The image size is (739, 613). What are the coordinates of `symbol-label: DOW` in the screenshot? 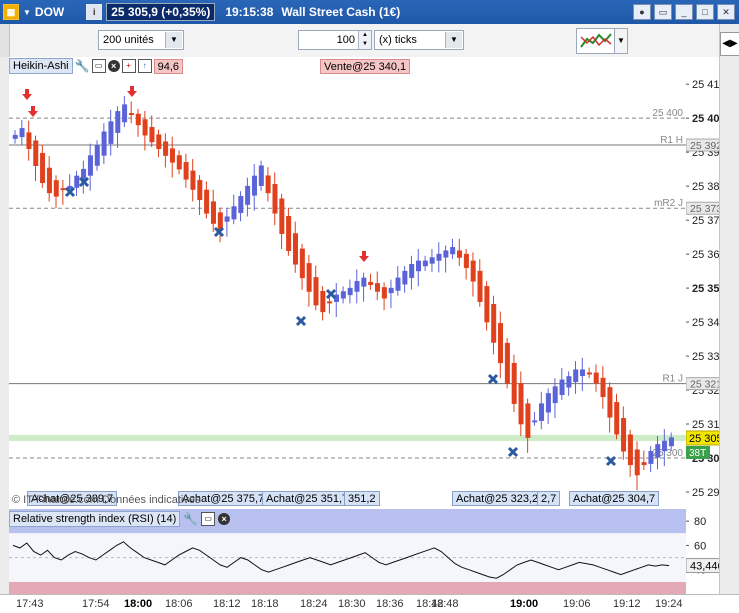 It's located at (49, 12).